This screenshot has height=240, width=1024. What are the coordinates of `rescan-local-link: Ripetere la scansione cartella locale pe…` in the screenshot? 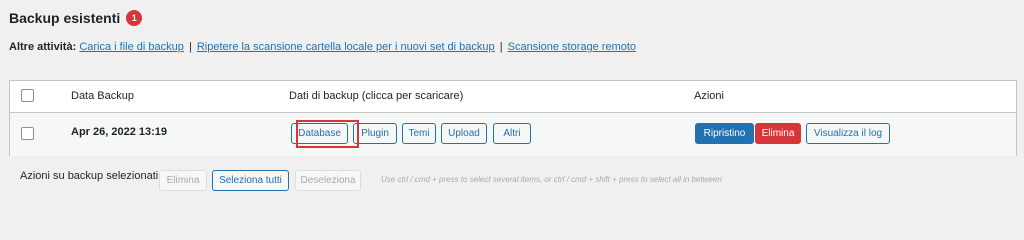 It's located at (346, 47).